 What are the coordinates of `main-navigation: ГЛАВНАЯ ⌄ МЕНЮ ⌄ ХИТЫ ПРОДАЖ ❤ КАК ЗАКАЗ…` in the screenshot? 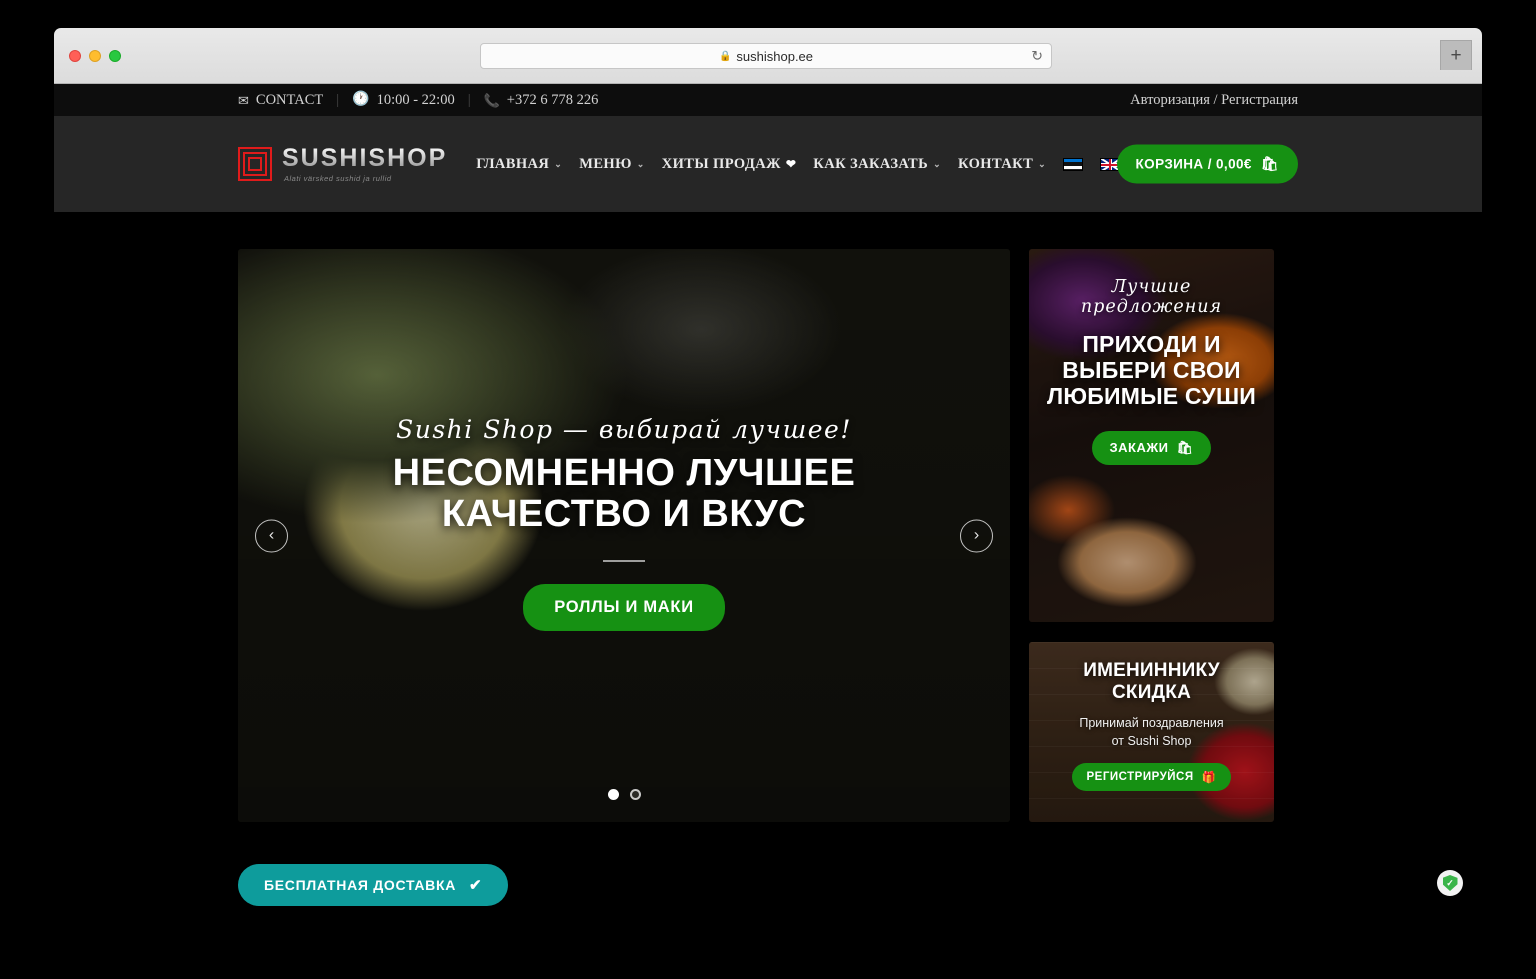 It's located at (798, 164).